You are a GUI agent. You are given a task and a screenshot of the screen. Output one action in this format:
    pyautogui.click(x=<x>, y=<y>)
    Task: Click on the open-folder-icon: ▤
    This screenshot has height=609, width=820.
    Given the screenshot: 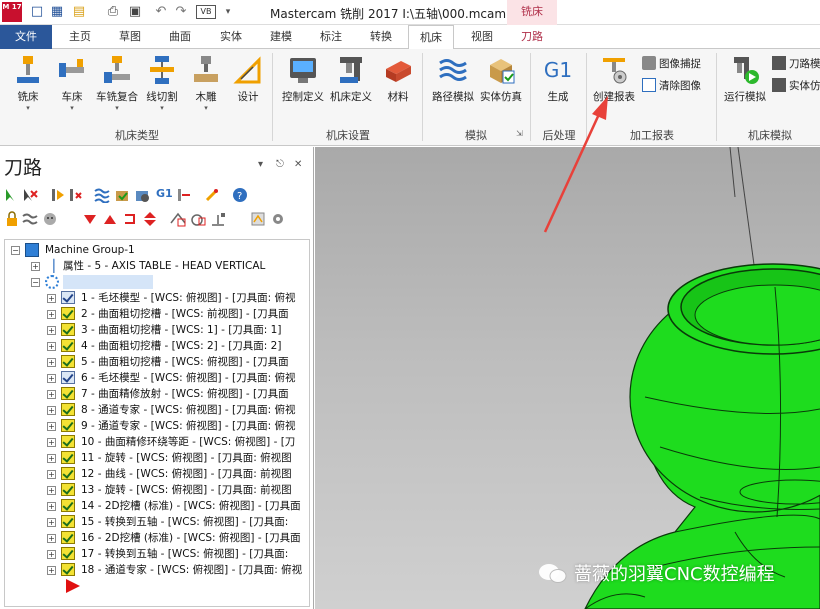 What is the action you would take?
    pyautogui.click(x=79, y=12)
    